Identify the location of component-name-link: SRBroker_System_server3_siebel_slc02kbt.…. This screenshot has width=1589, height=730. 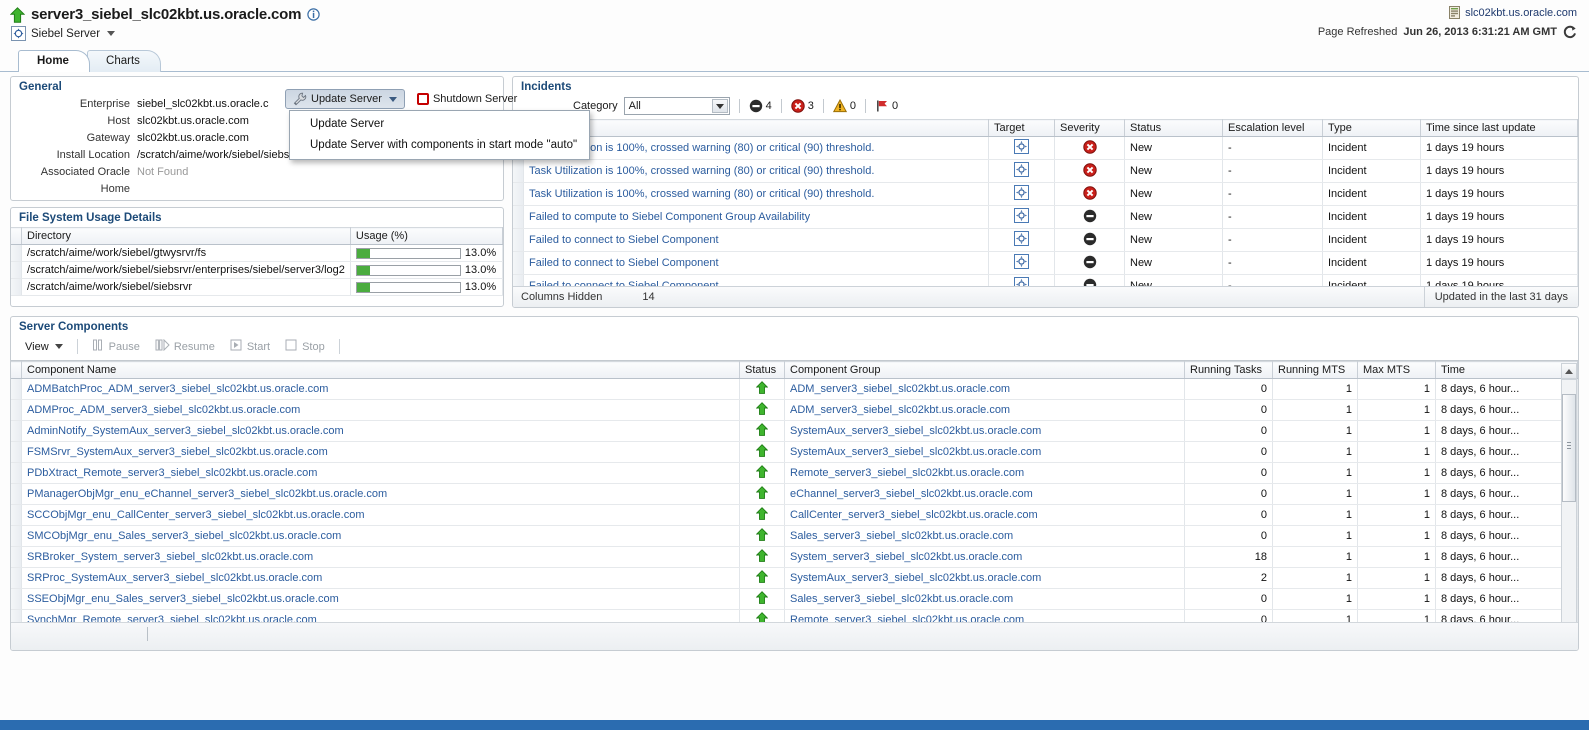
(170, 557).